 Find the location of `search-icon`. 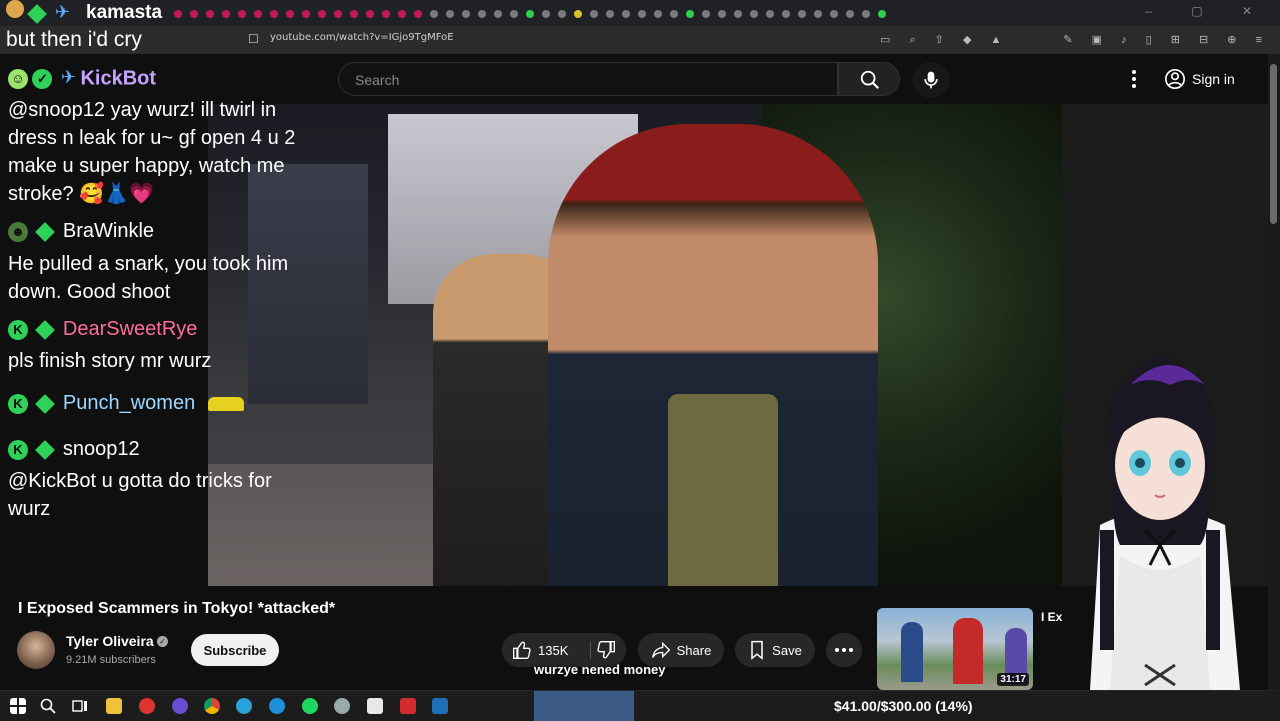

search-icon is located at coordinates (48, 706).